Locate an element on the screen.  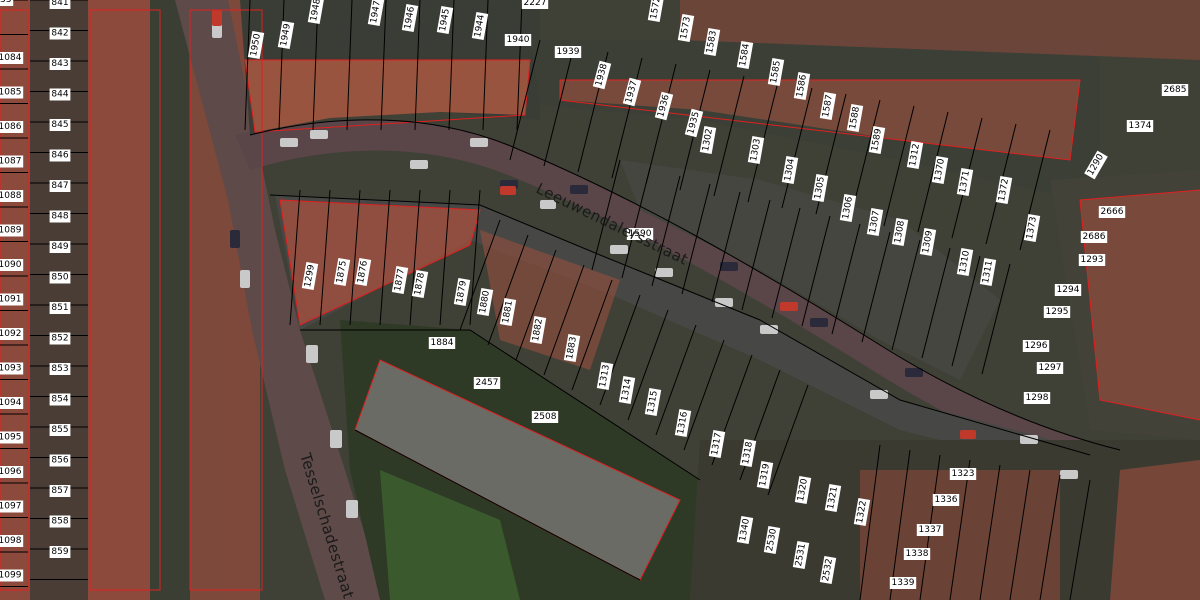
parcel-label: 1091 is located at coordinates (12, 299).